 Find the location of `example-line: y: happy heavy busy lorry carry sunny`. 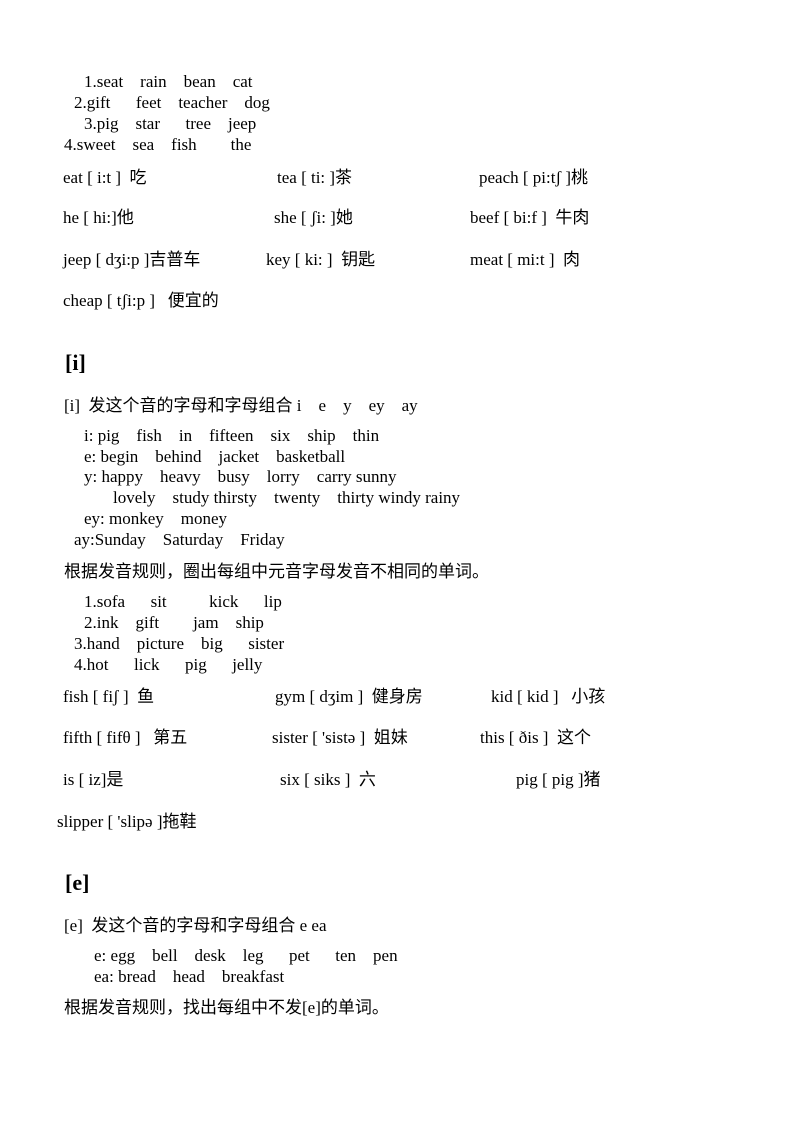

example-line: y: happy heavy busy lorry carry sunny is located at coordinates (240, 476).